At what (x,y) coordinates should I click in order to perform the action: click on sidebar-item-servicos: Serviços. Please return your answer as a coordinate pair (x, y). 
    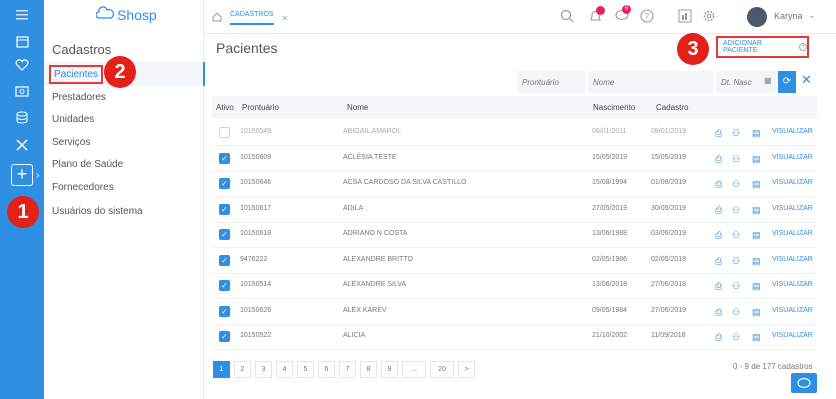
    Looking at the image, I should click on (71, 142).